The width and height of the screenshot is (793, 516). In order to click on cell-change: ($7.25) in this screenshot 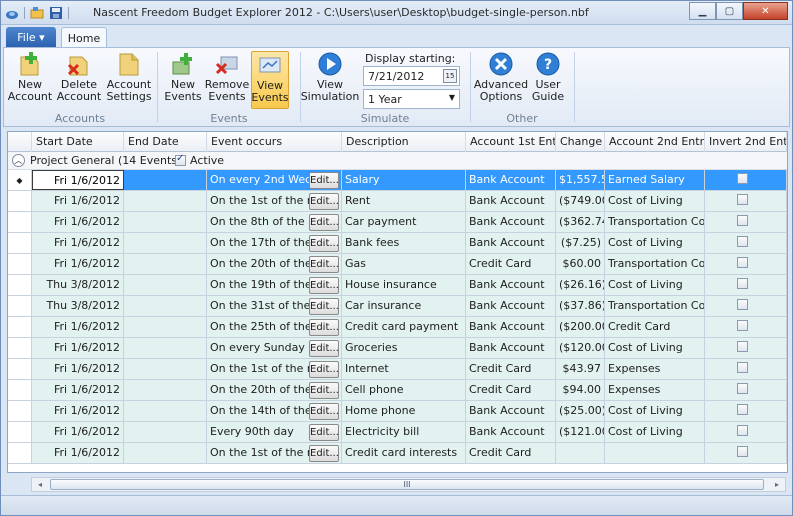, I will do `click(580, 243)`.